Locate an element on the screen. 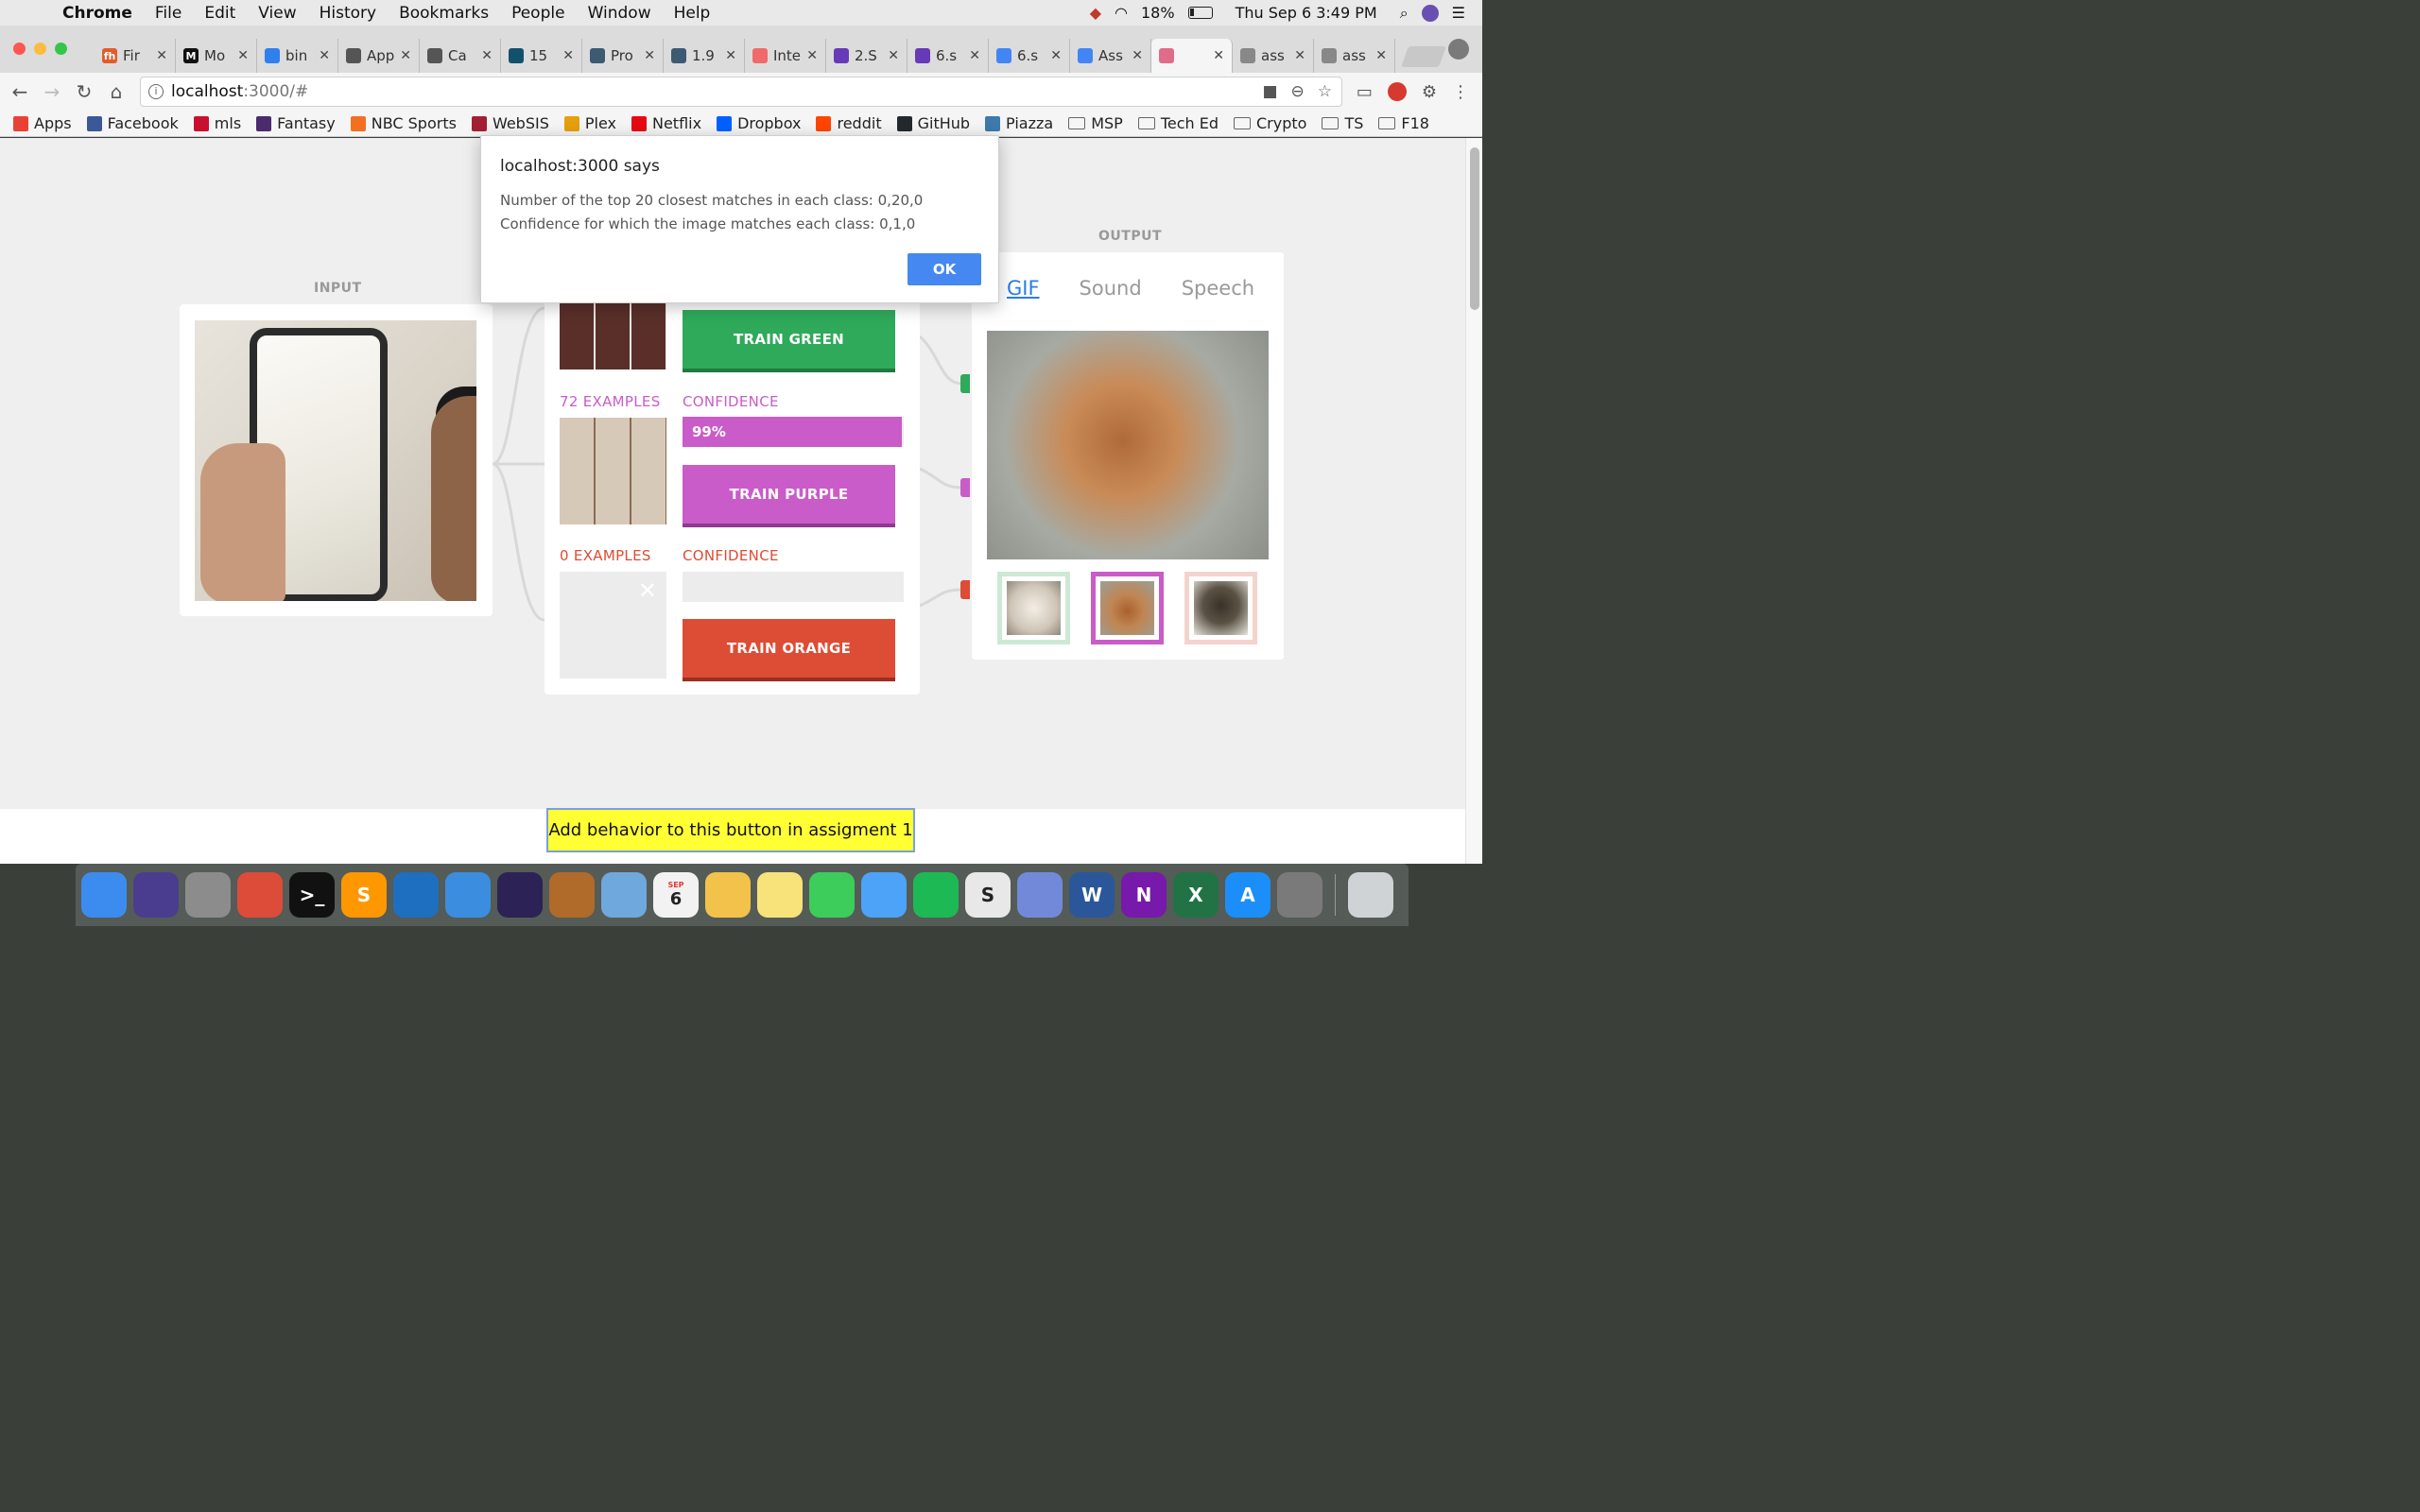 The height and width of the screenshot is (1512, 2420). zoom-window-button is located at coordinates (61, 49).